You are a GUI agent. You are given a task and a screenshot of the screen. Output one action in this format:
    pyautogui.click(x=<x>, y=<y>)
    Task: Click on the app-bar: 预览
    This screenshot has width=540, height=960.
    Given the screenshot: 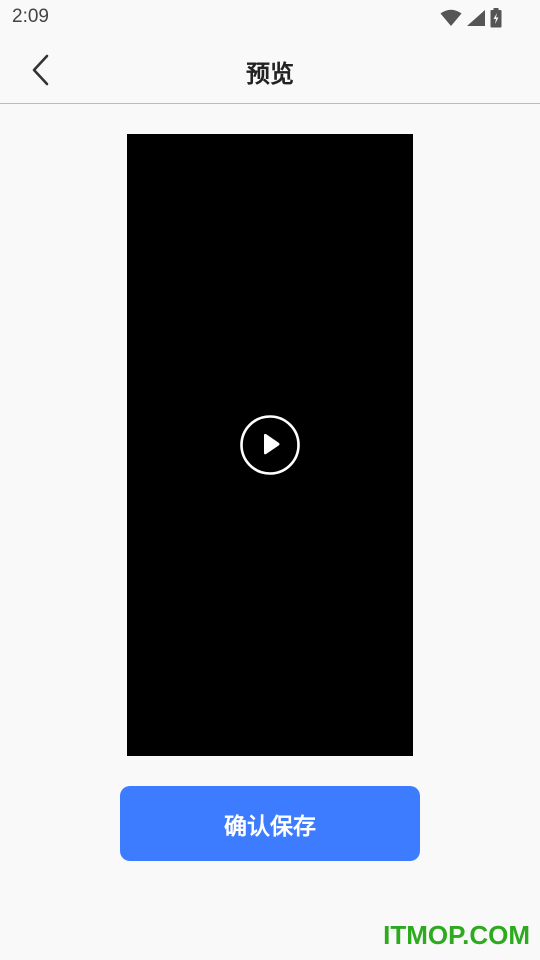 What is the action you would take?
    pyautogui.click(x=270, y=70)
    